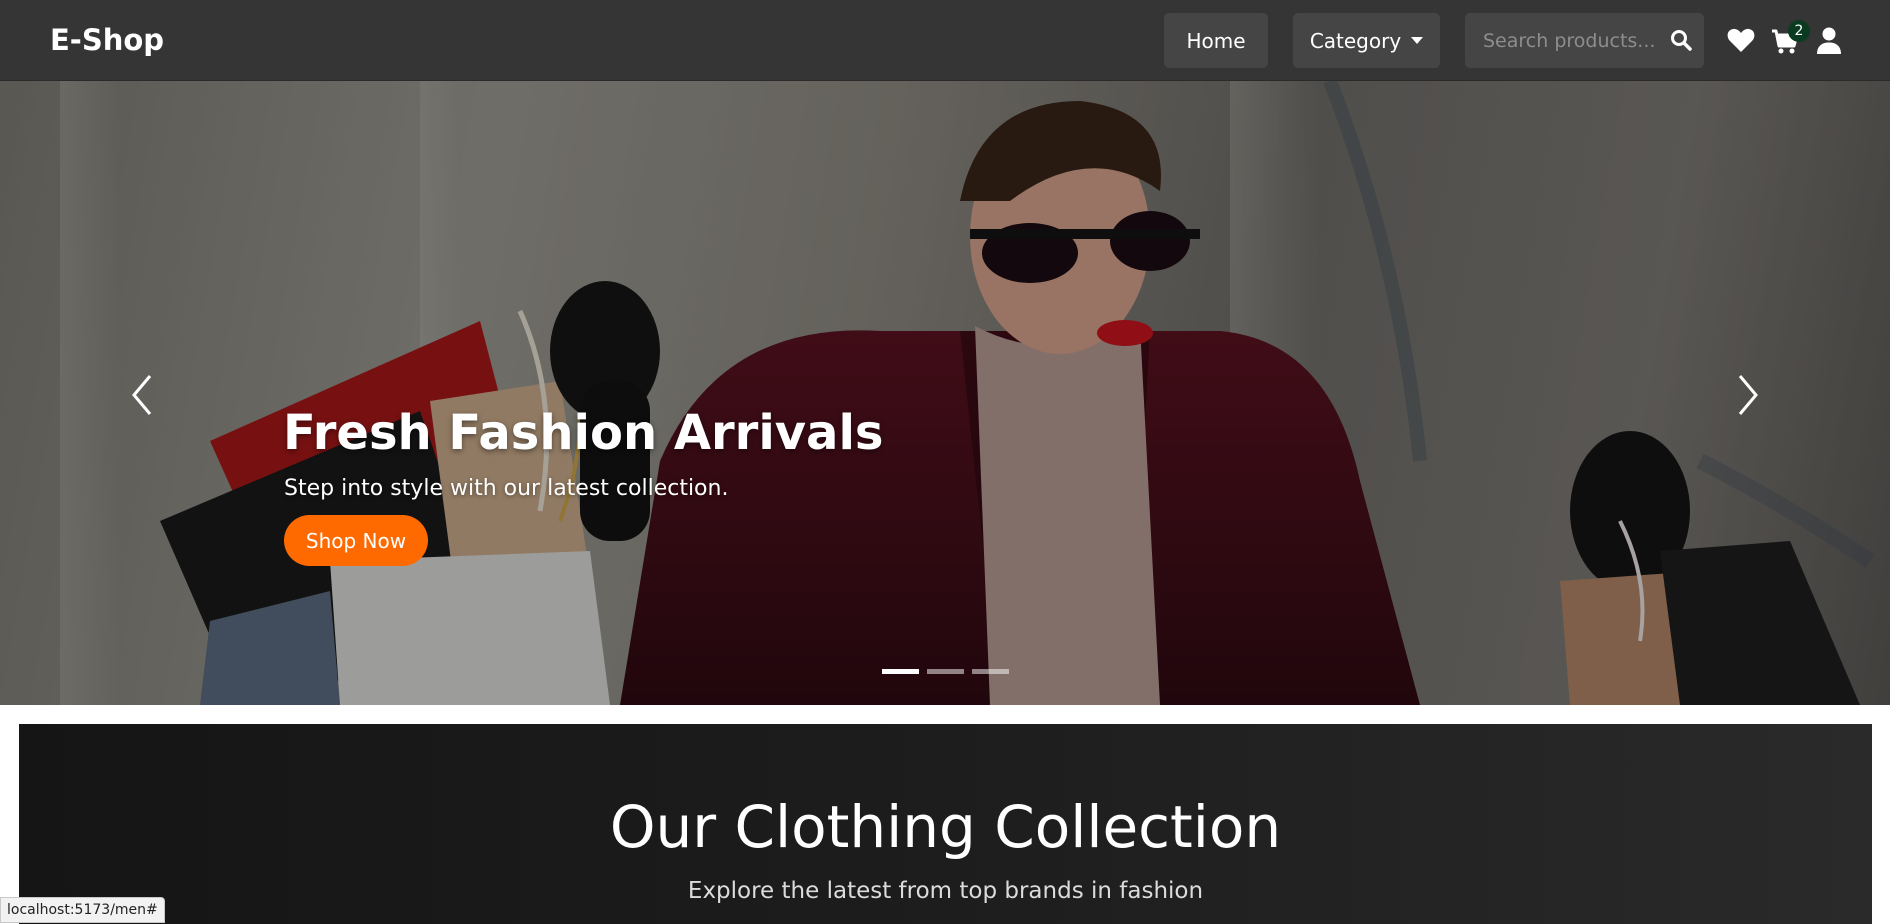  What do you see at coordinates (583, 433) in the screenshot?
I see `hero-title: Fresh Fashion Arrivals` at bounding box center [583, 433].